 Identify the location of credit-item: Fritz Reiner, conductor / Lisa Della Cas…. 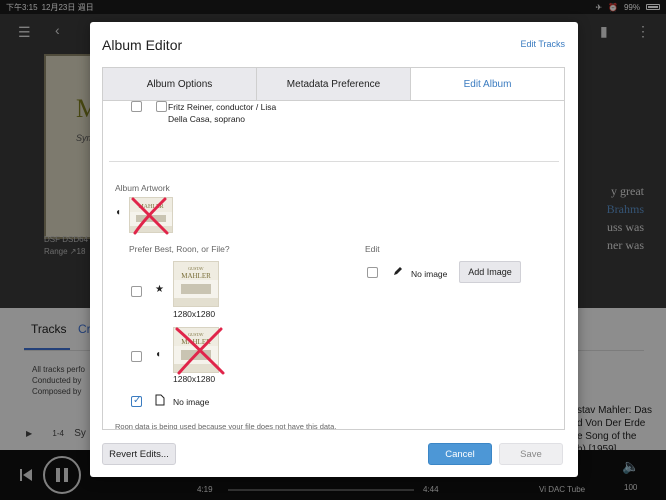
(222, 113).